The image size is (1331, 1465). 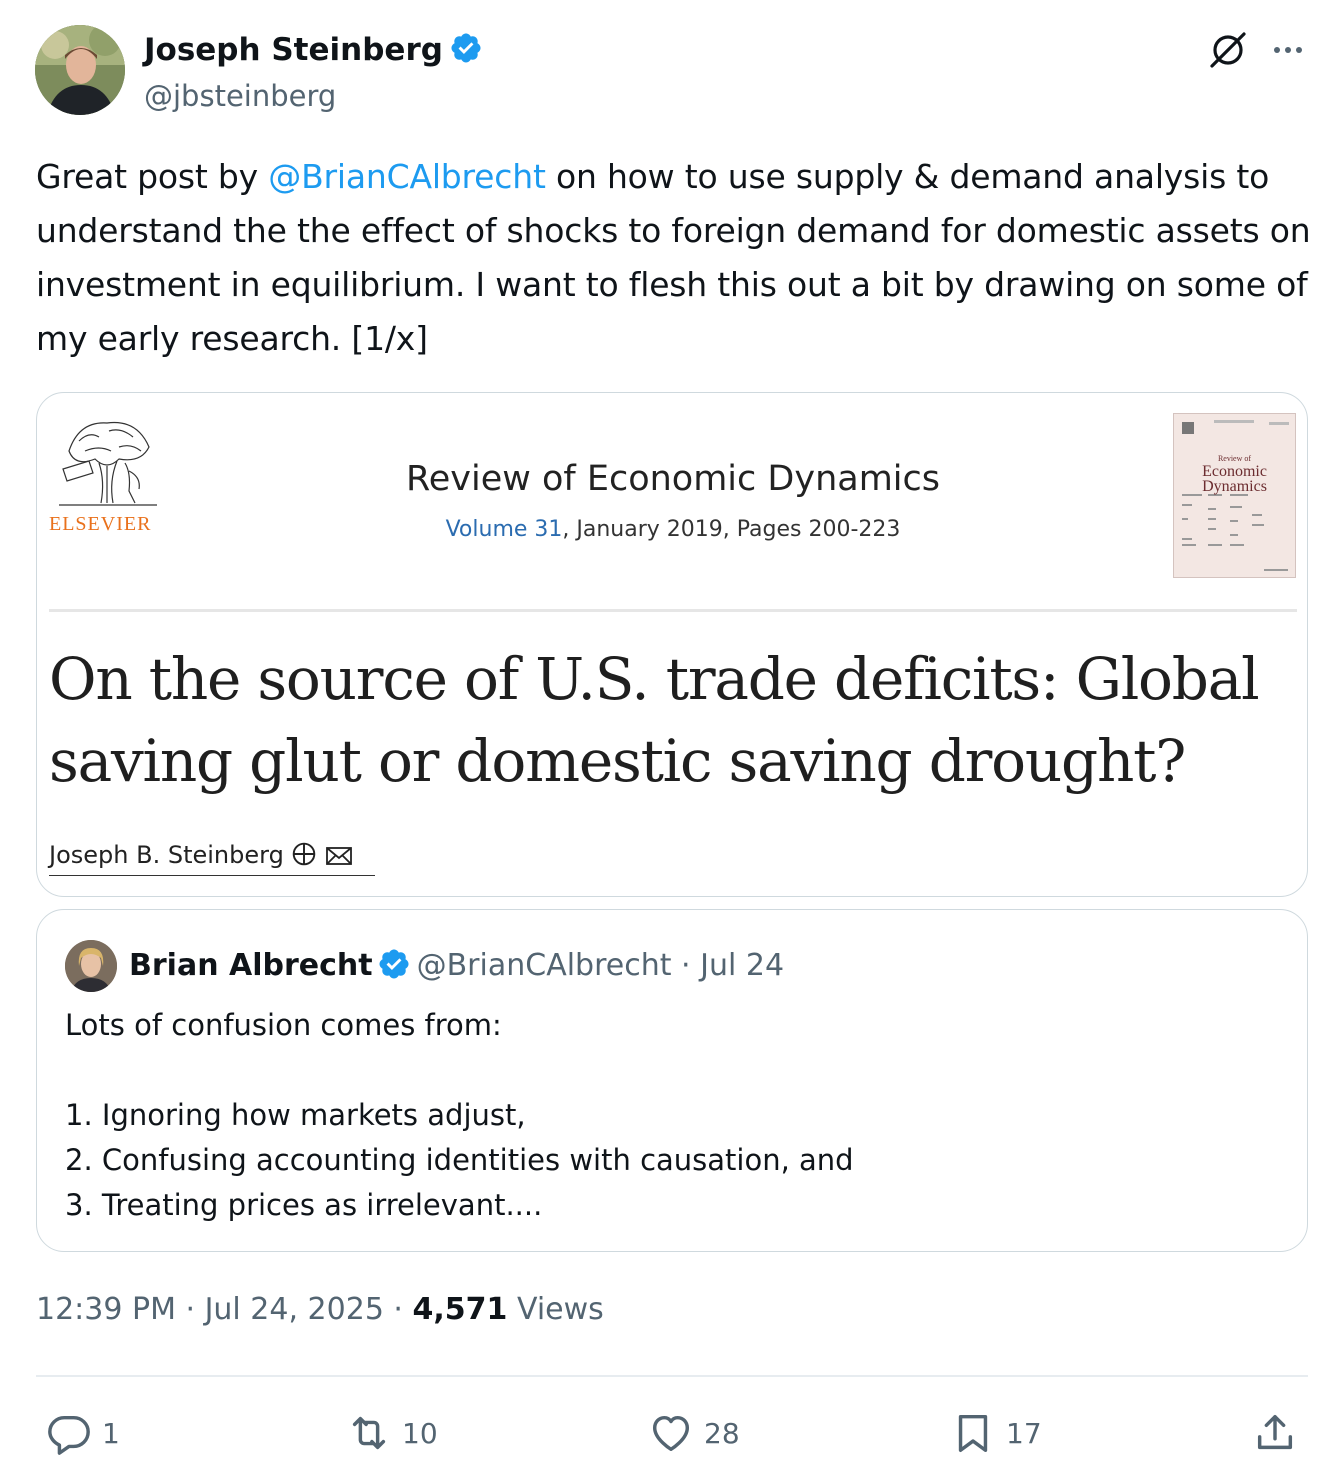 I want to click on cover-title-line2: Dynamics, so click(x=1234, y=486).